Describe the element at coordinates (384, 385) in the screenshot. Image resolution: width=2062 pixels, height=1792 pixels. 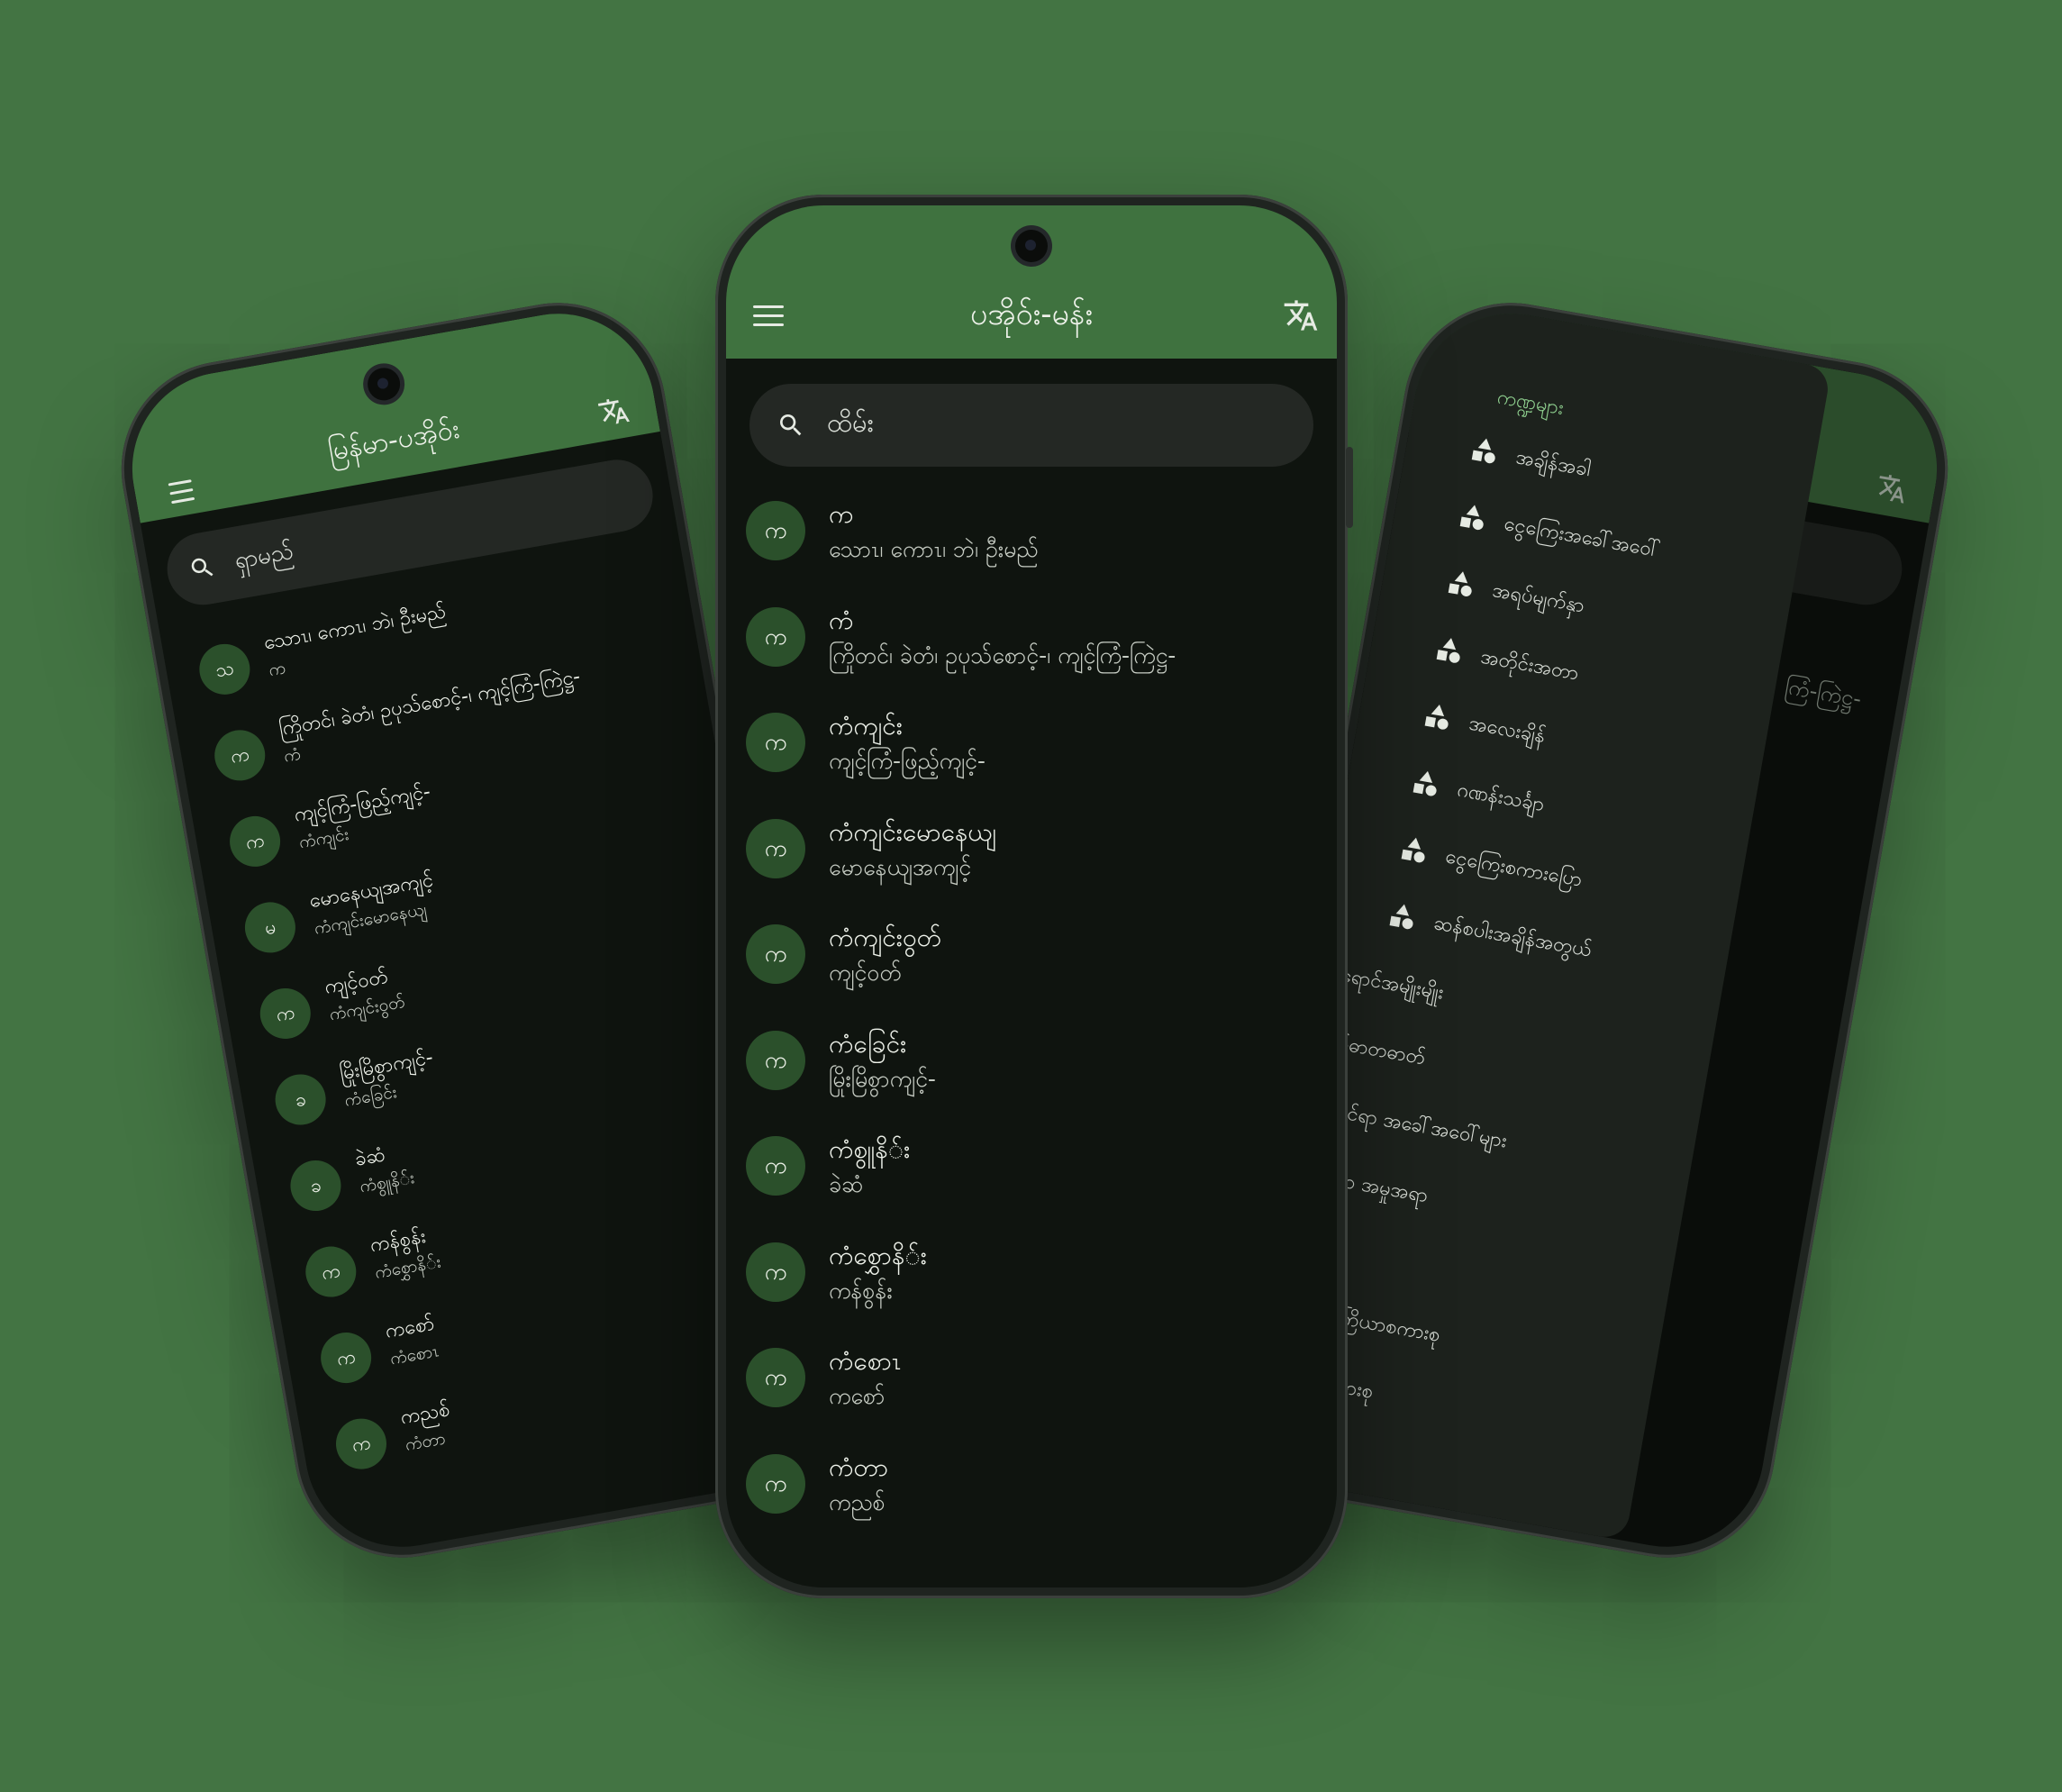
I see `left-front-camera` at that location.